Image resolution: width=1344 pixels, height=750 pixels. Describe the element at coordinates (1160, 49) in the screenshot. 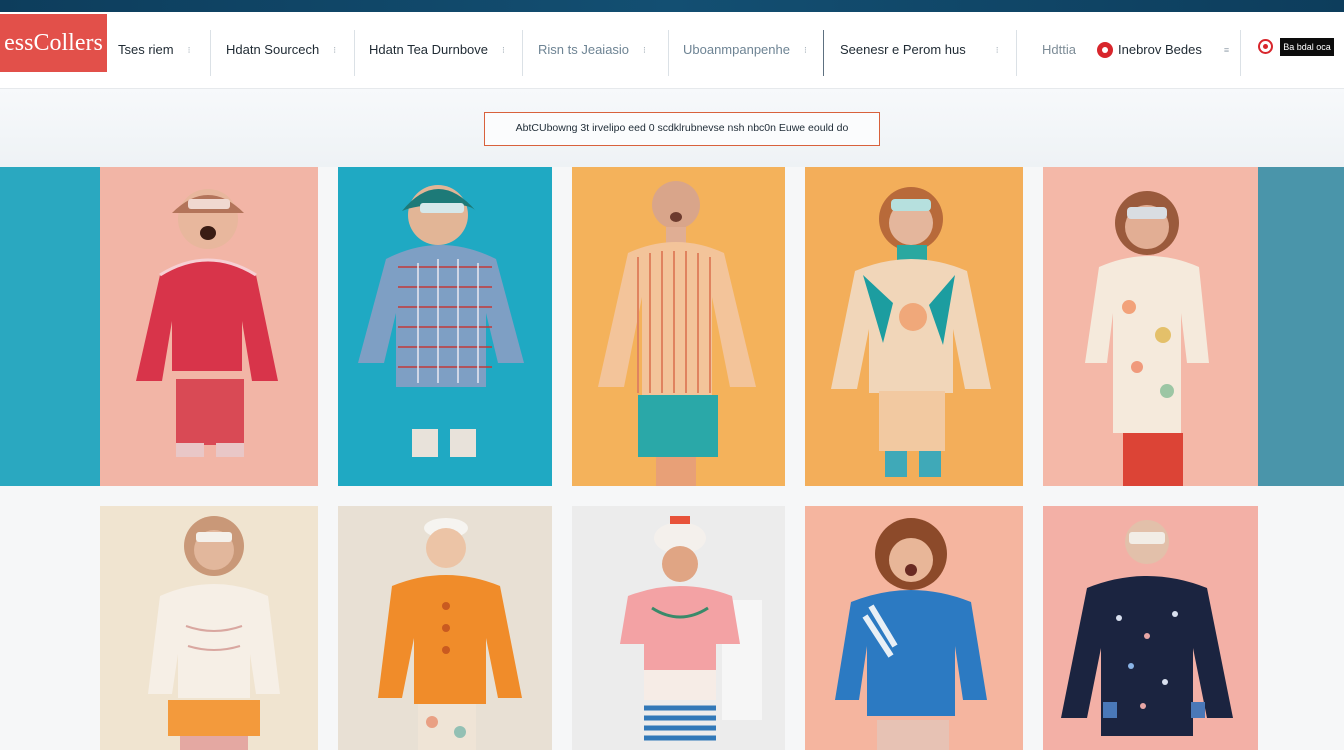

I see `nav-item-label: Inebrov Bedes` at that location.